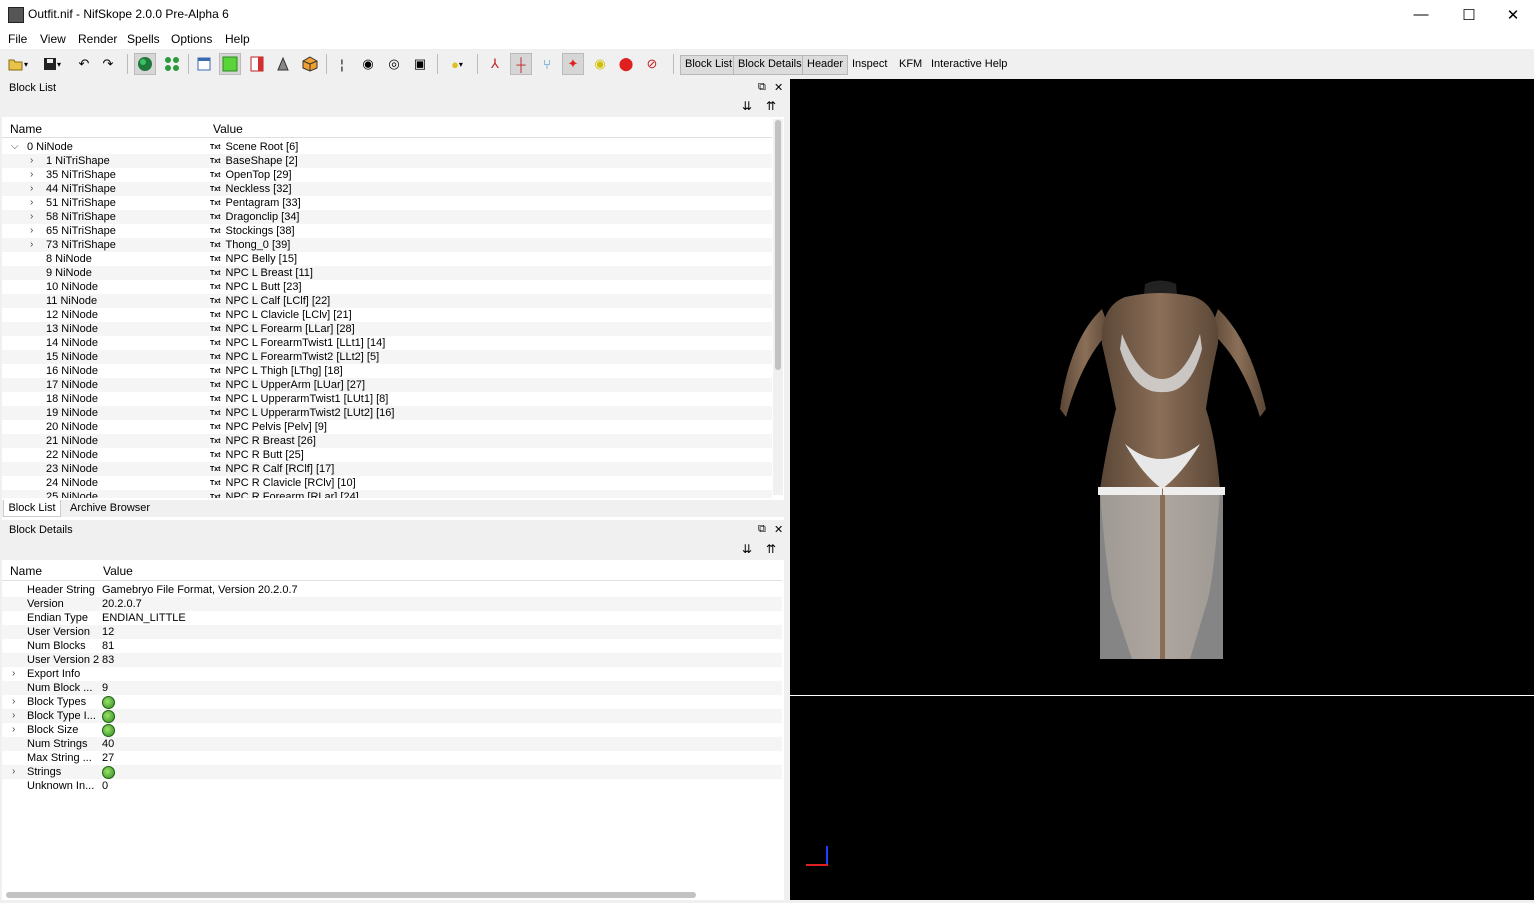  I want to click on table-row: 25 NiNode Txt NPC R Forearm [RLar] [24], so click(387, 494).